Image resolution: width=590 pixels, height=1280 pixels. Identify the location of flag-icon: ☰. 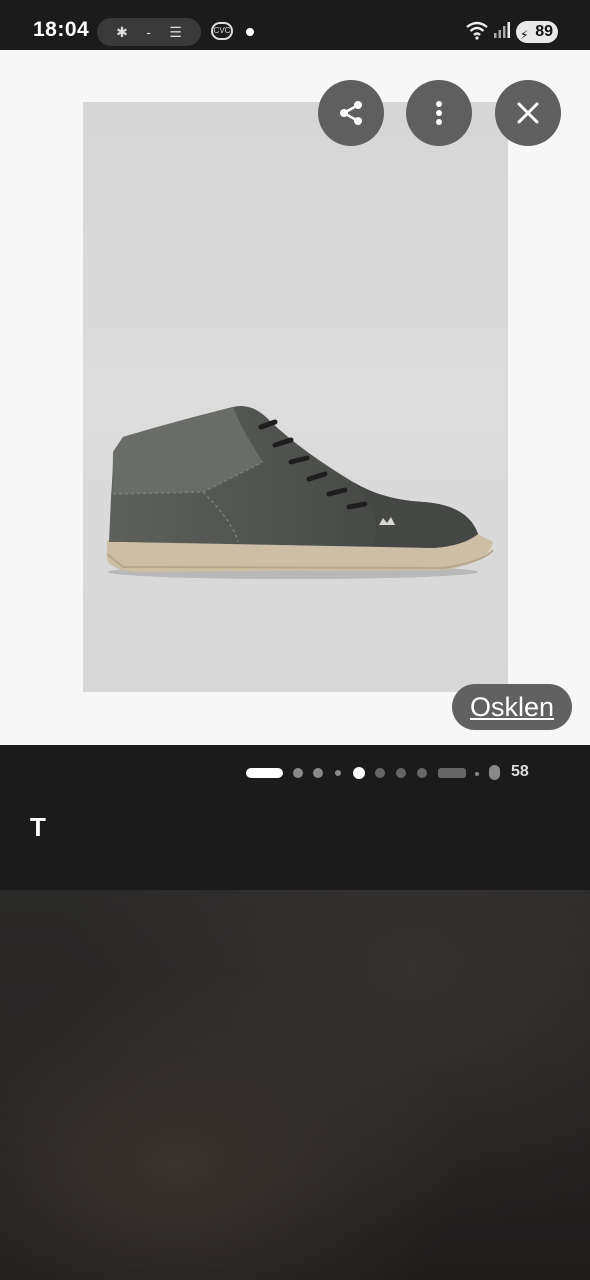
(175, 31).